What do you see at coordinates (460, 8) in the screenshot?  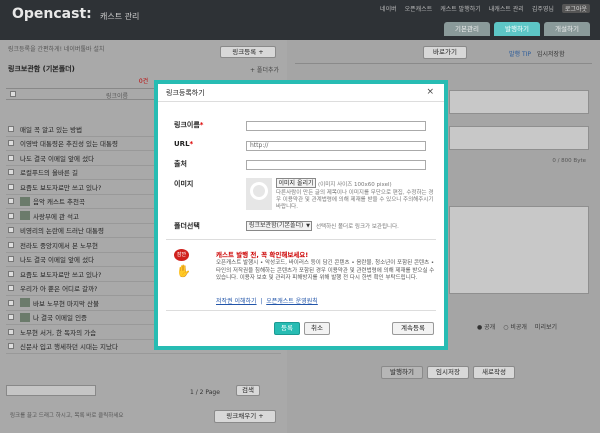 I see `toplink-publish: 캐스트 발행하기` at bounding box center [460, 8].